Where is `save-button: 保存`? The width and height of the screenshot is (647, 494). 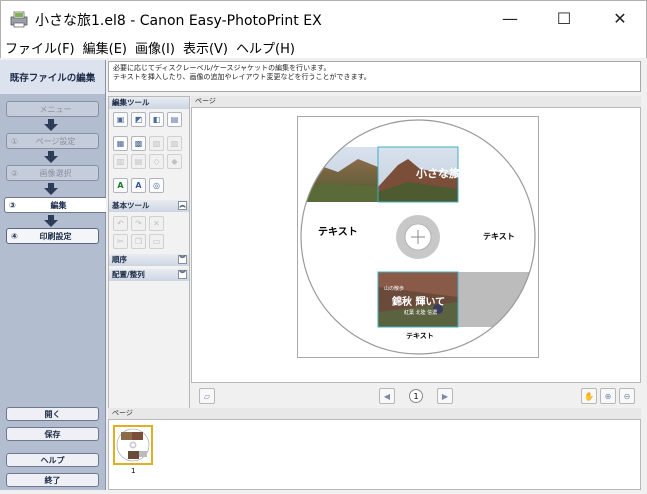 save-button: 保存 is located at coordinates (52, 434).